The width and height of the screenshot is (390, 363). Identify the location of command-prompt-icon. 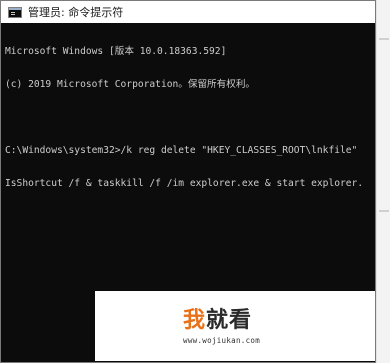
(15, 12).